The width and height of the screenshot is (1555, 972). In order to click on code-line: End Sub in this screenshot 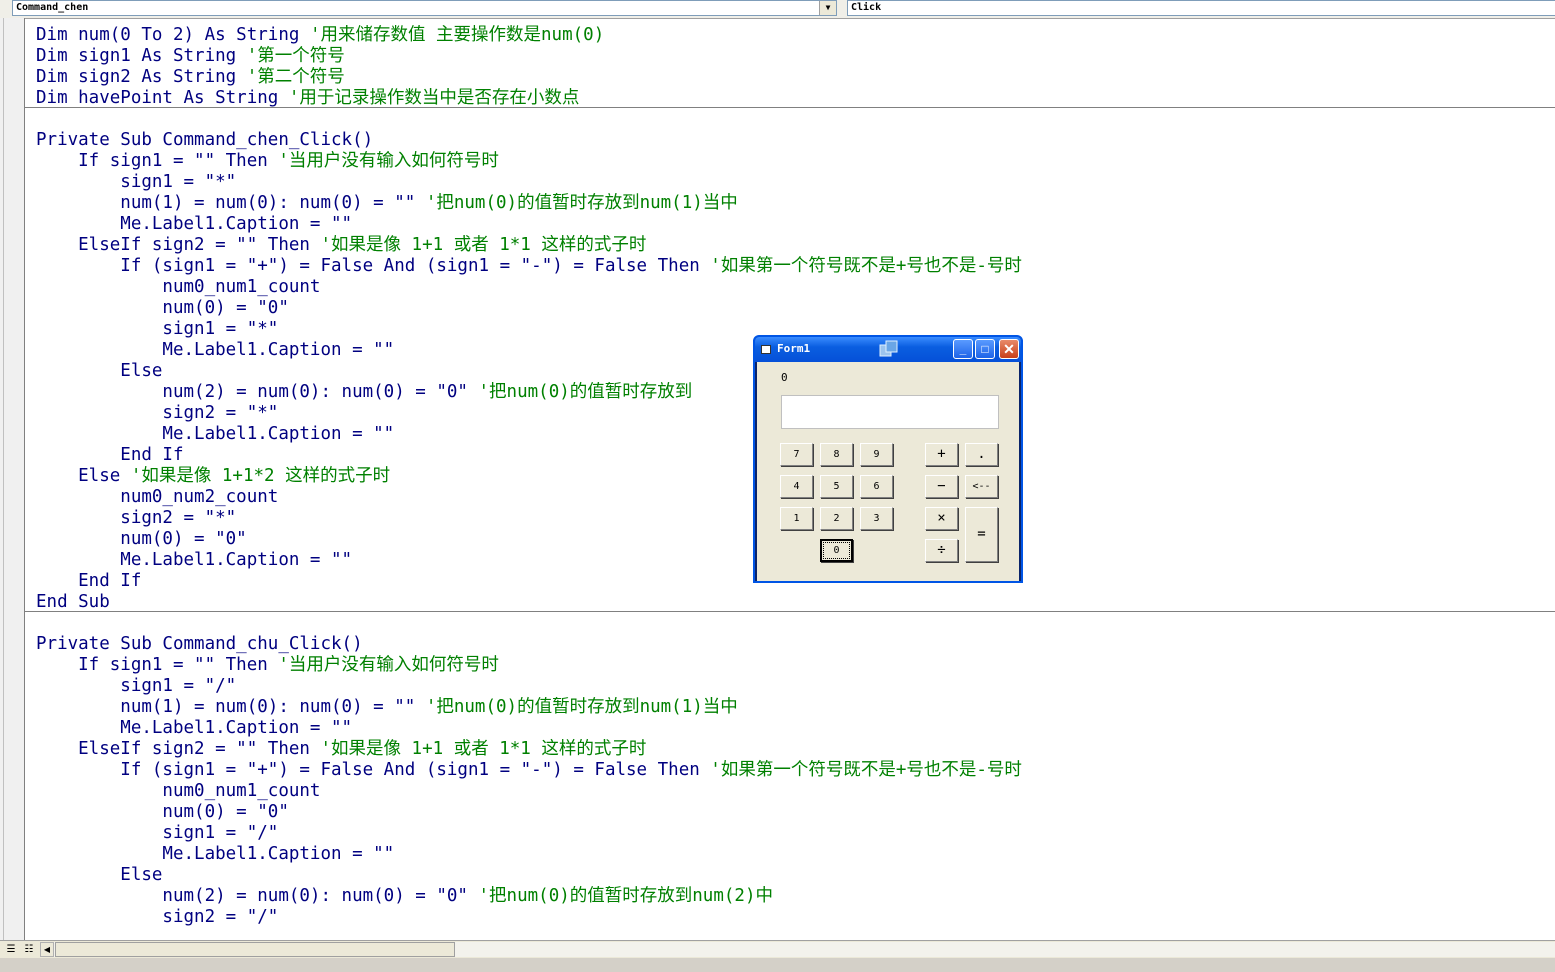, I will do `click(73, 602)`.